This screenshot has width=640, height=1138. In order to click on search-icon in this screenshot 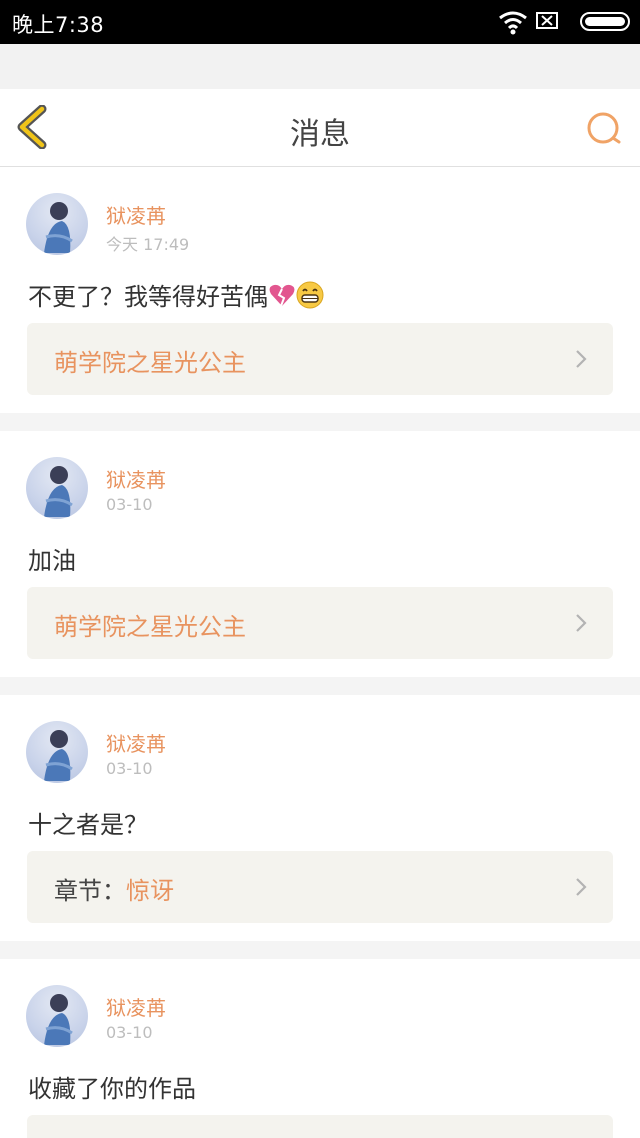, I will do `click(604, 129)`.